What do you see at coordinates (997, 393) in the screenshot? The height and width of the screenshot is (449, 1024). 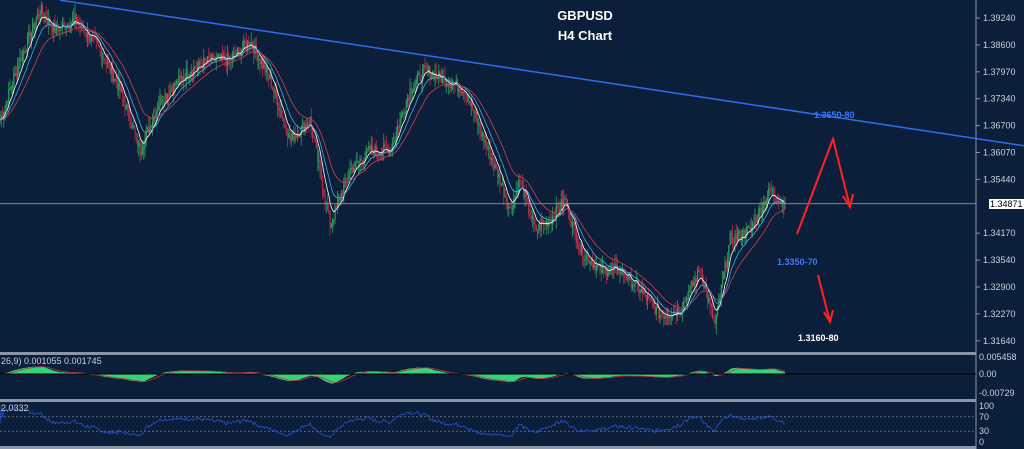 I see `macd-tick-label: -0.00729` at bounding box center [997, 393].